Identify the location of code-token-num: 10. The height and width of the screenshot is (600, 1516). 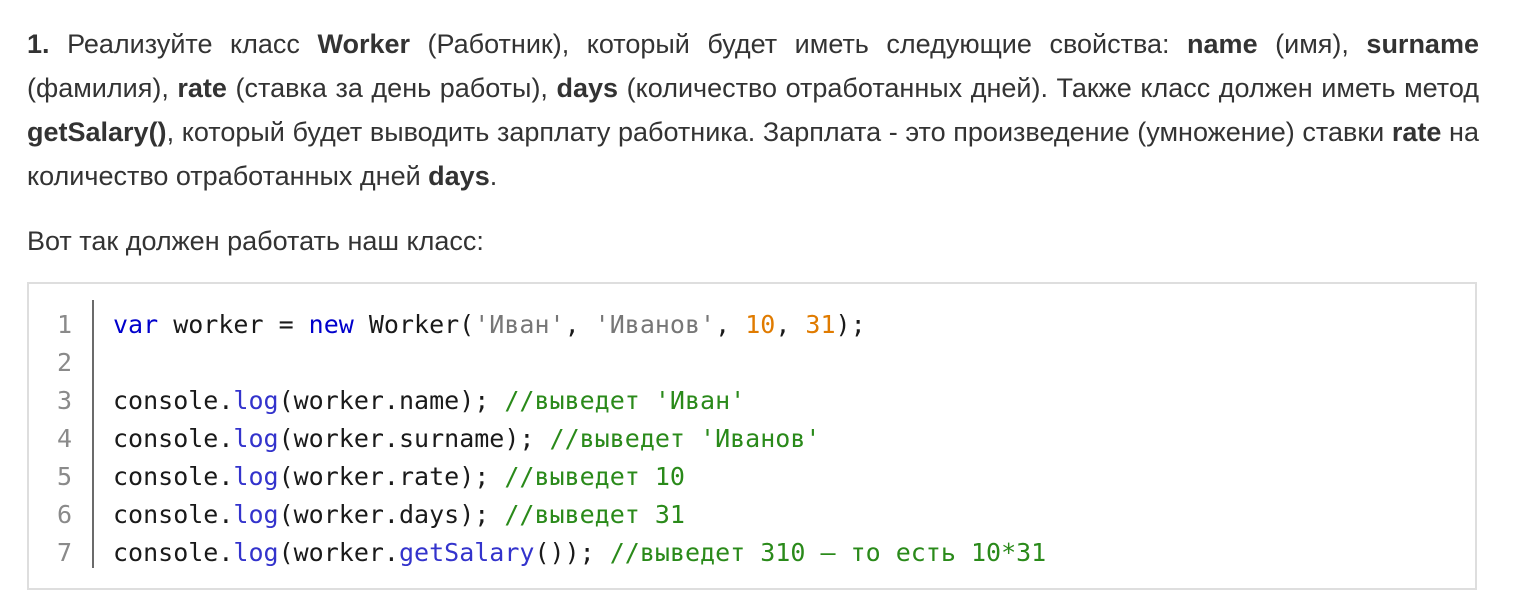
(760, 324).